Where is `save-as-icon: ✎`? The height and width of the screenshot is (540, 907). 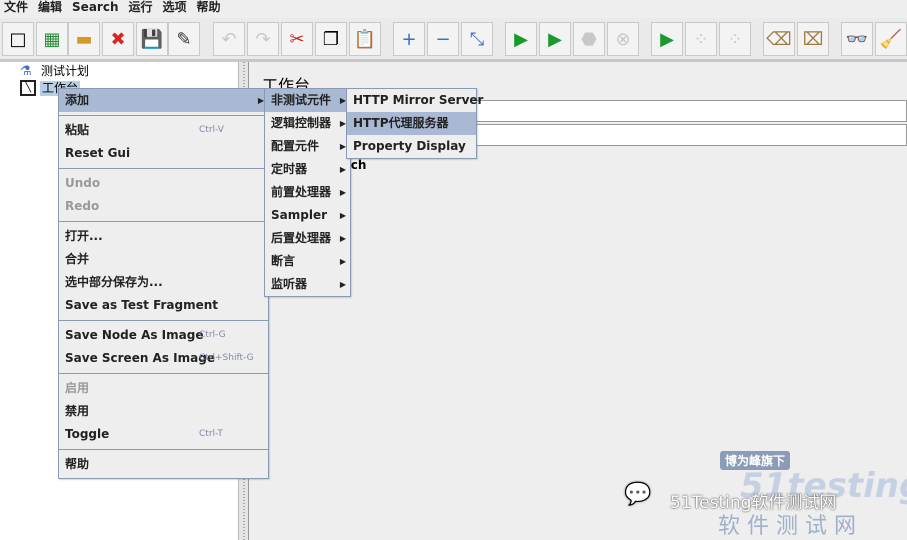
save-as-icon: ✎ is located at coordinates (184, 39).